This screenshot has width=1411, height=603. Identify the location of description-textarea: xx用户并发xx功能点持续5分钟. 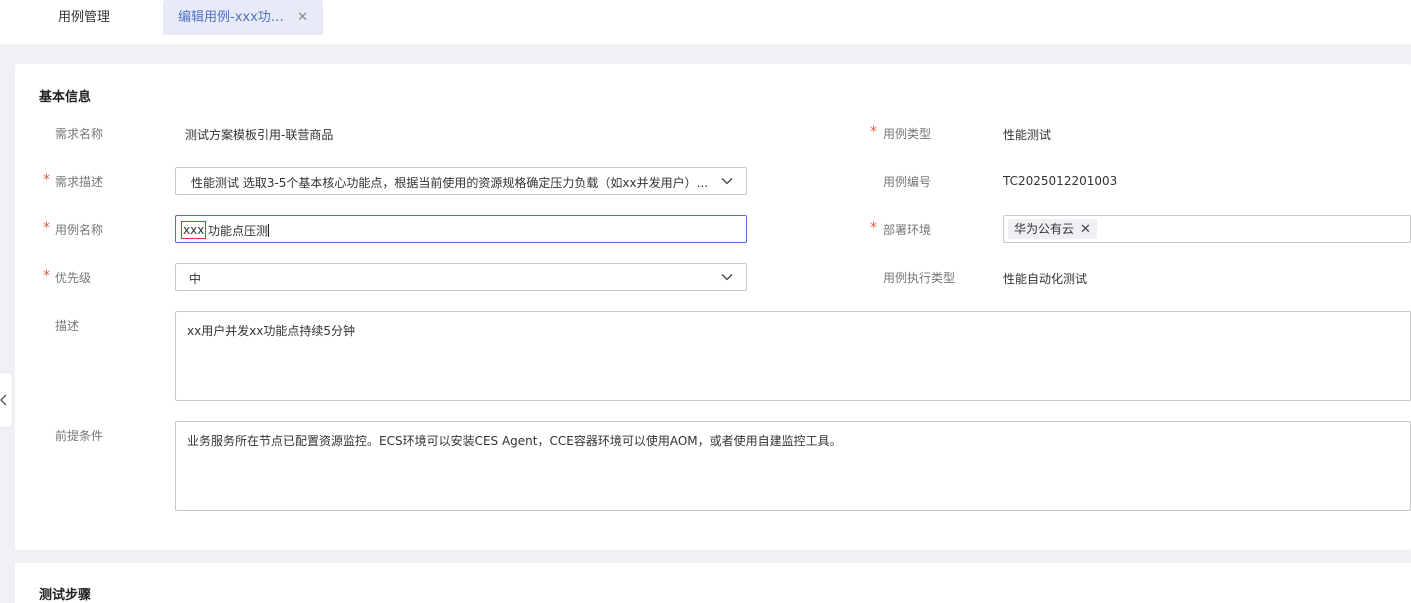
(793, 356).